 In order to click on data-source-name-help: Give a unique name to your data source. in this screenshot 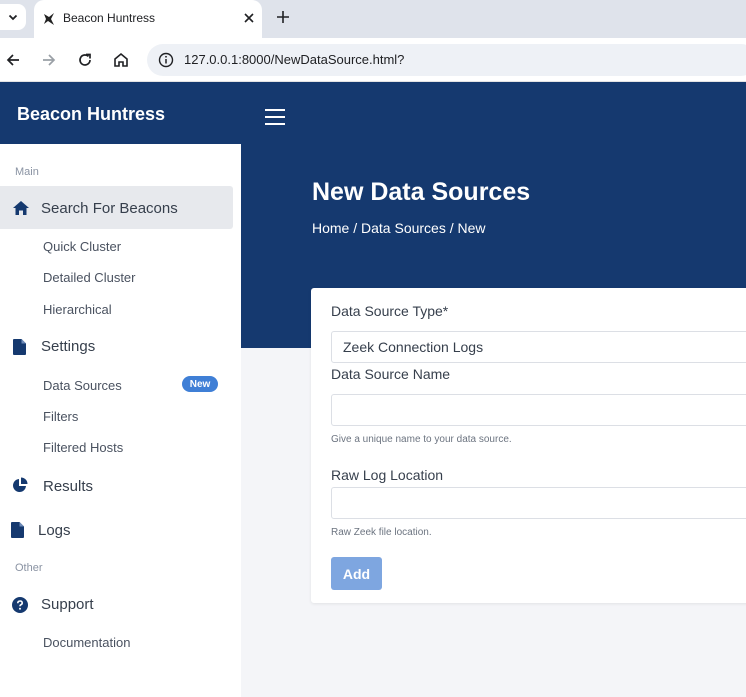, I will do `click(421, 439)`.